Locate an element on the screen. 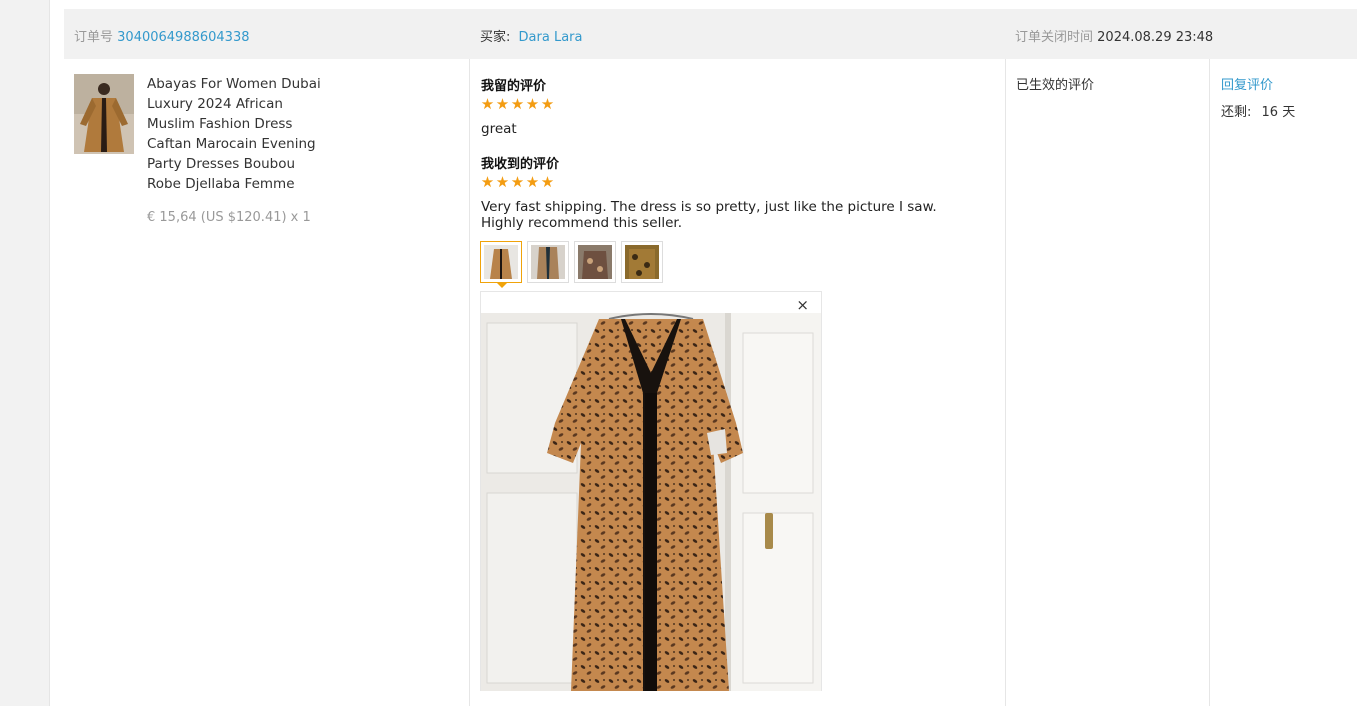 The width and height of the screenshot is (1357, 706). my-review-stars: ★ ★ ★ ★ ★ is located at coordinates (517, 104).